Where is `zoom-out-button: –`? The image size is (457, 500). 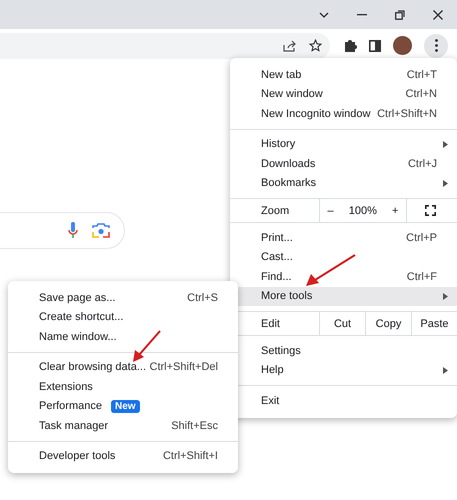 zoom-out-button: – is located at coordinates (331, 210).